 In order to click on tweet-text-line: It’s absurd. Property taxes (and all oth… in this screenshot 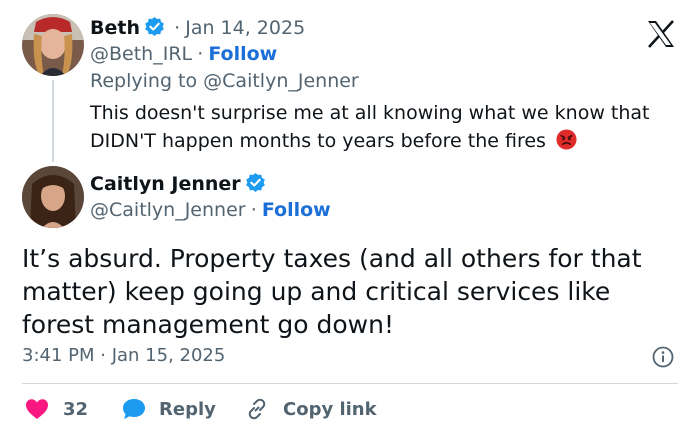, I will do `click(332, 258)`.